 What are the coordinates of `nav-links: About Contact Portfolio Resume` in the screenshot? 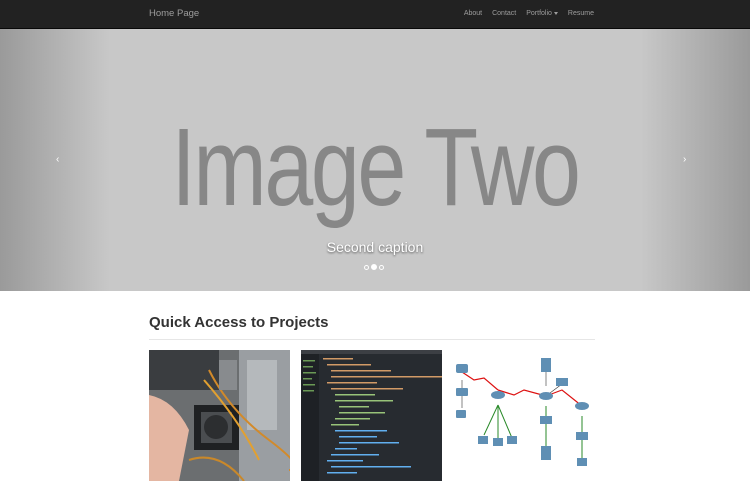 It's located at (529, 13).